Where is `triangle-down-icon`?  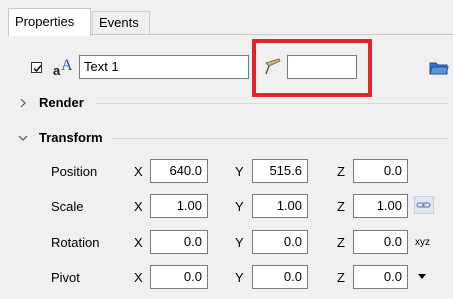
triangle-down-icon is located at coordinates (422, 276).